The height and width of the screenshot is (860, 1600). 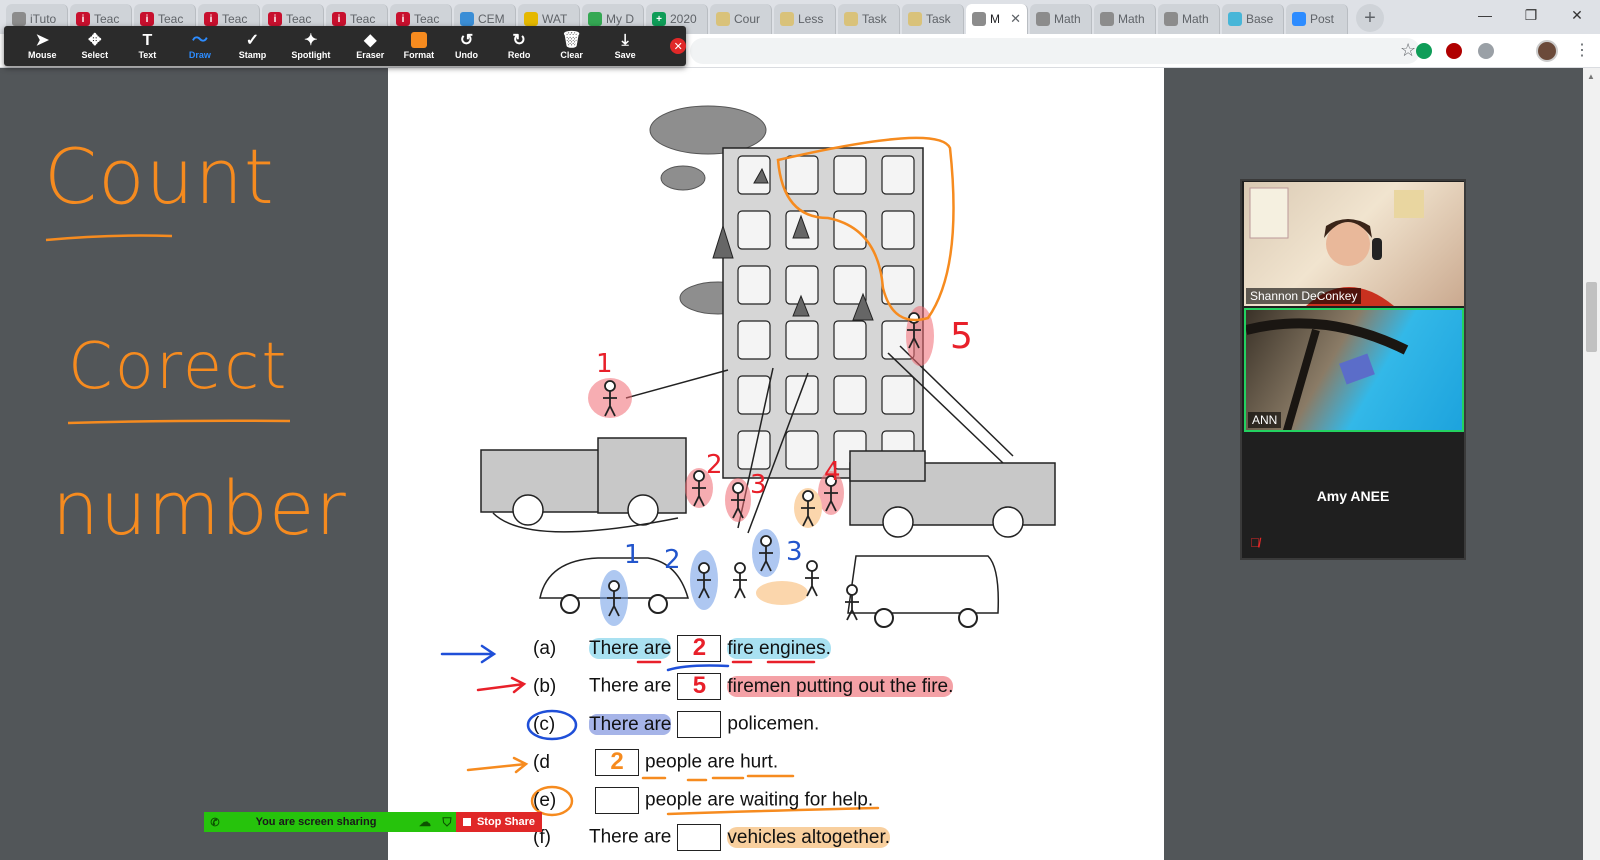 I want to click on tab-title: M, so click(x=995, y=19).